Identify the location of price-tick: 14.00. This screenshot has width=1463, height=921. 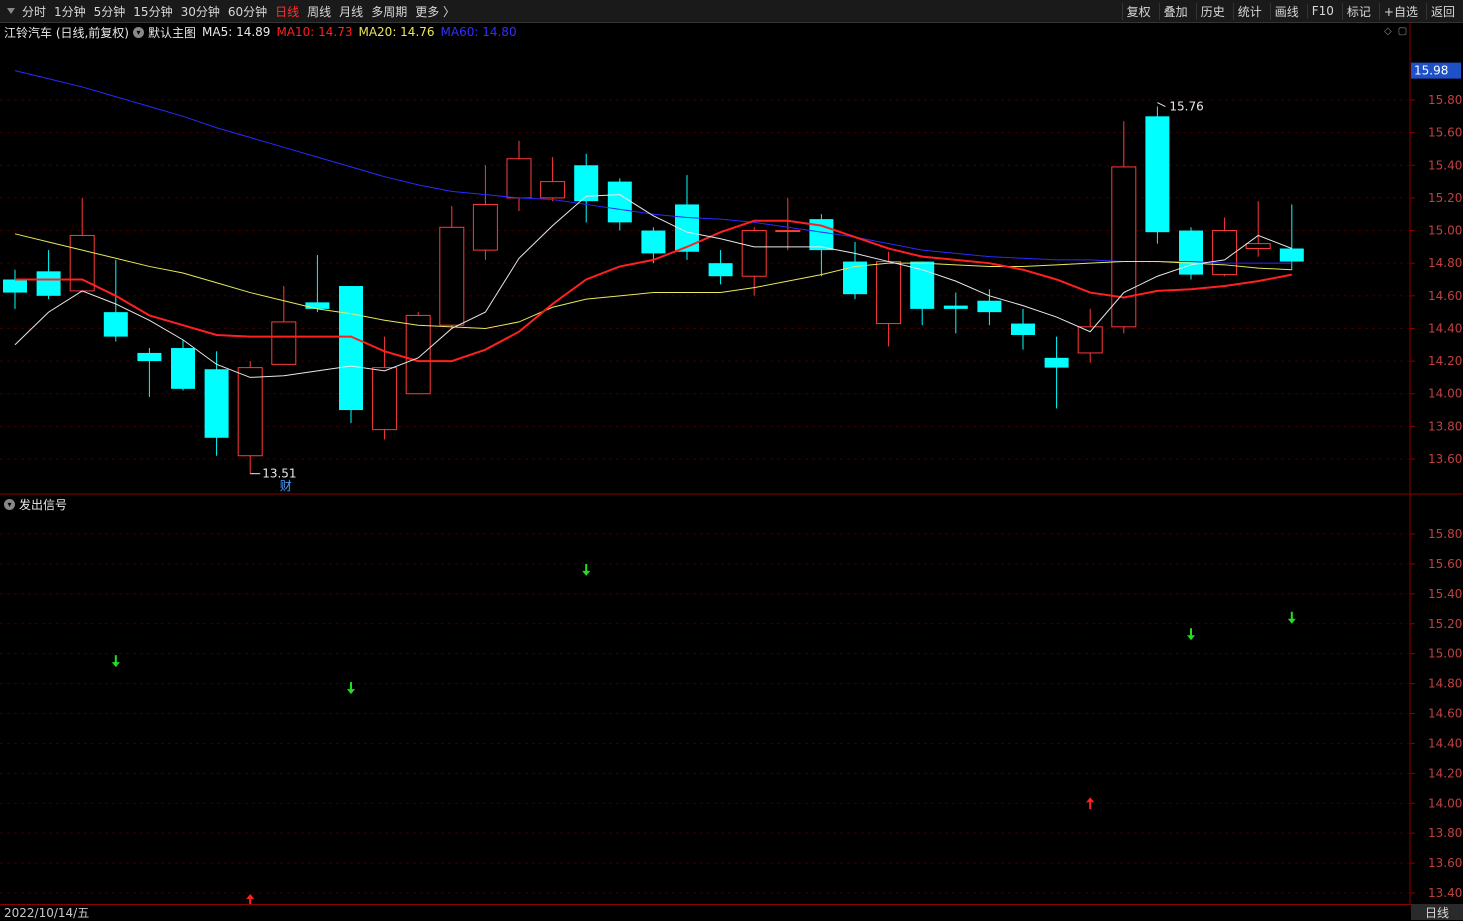
(1445, 394).